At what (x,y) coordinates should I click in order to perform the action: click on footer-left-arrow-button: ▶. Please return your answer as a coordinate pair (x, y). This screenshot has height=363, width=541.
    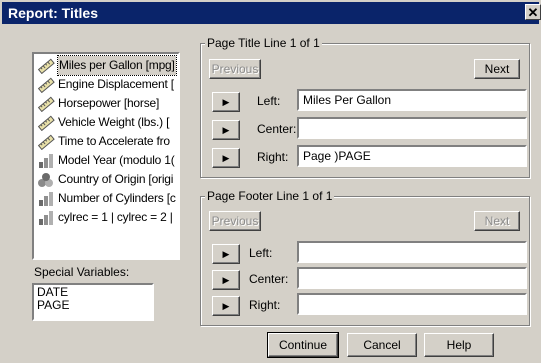
    Looking at the image, I should click on (226, 254).